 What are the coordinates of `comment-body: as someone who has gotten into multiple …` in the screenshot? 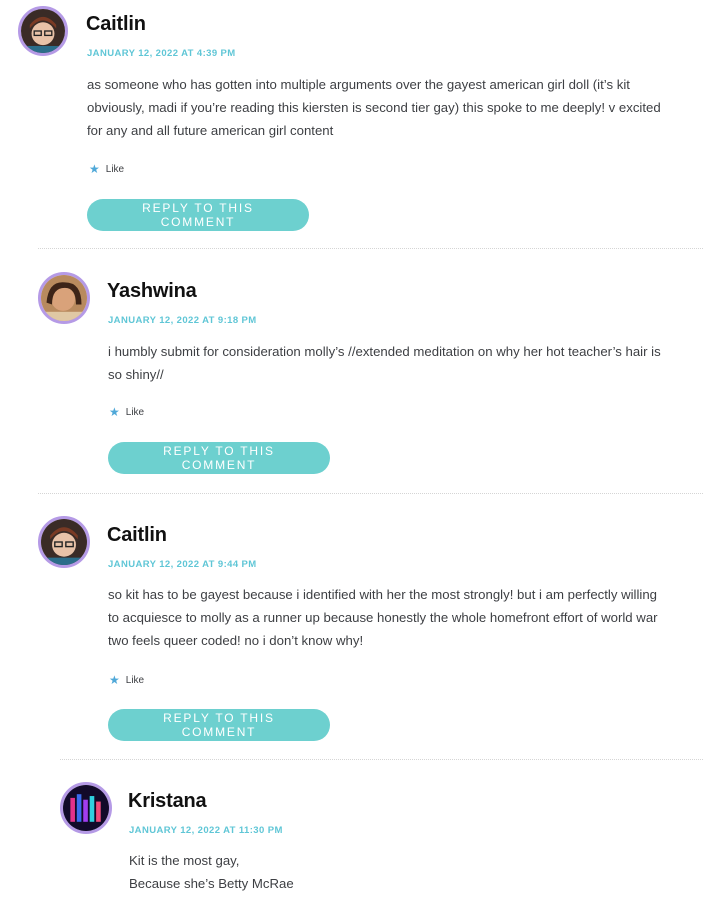 It's located at (397, 107).